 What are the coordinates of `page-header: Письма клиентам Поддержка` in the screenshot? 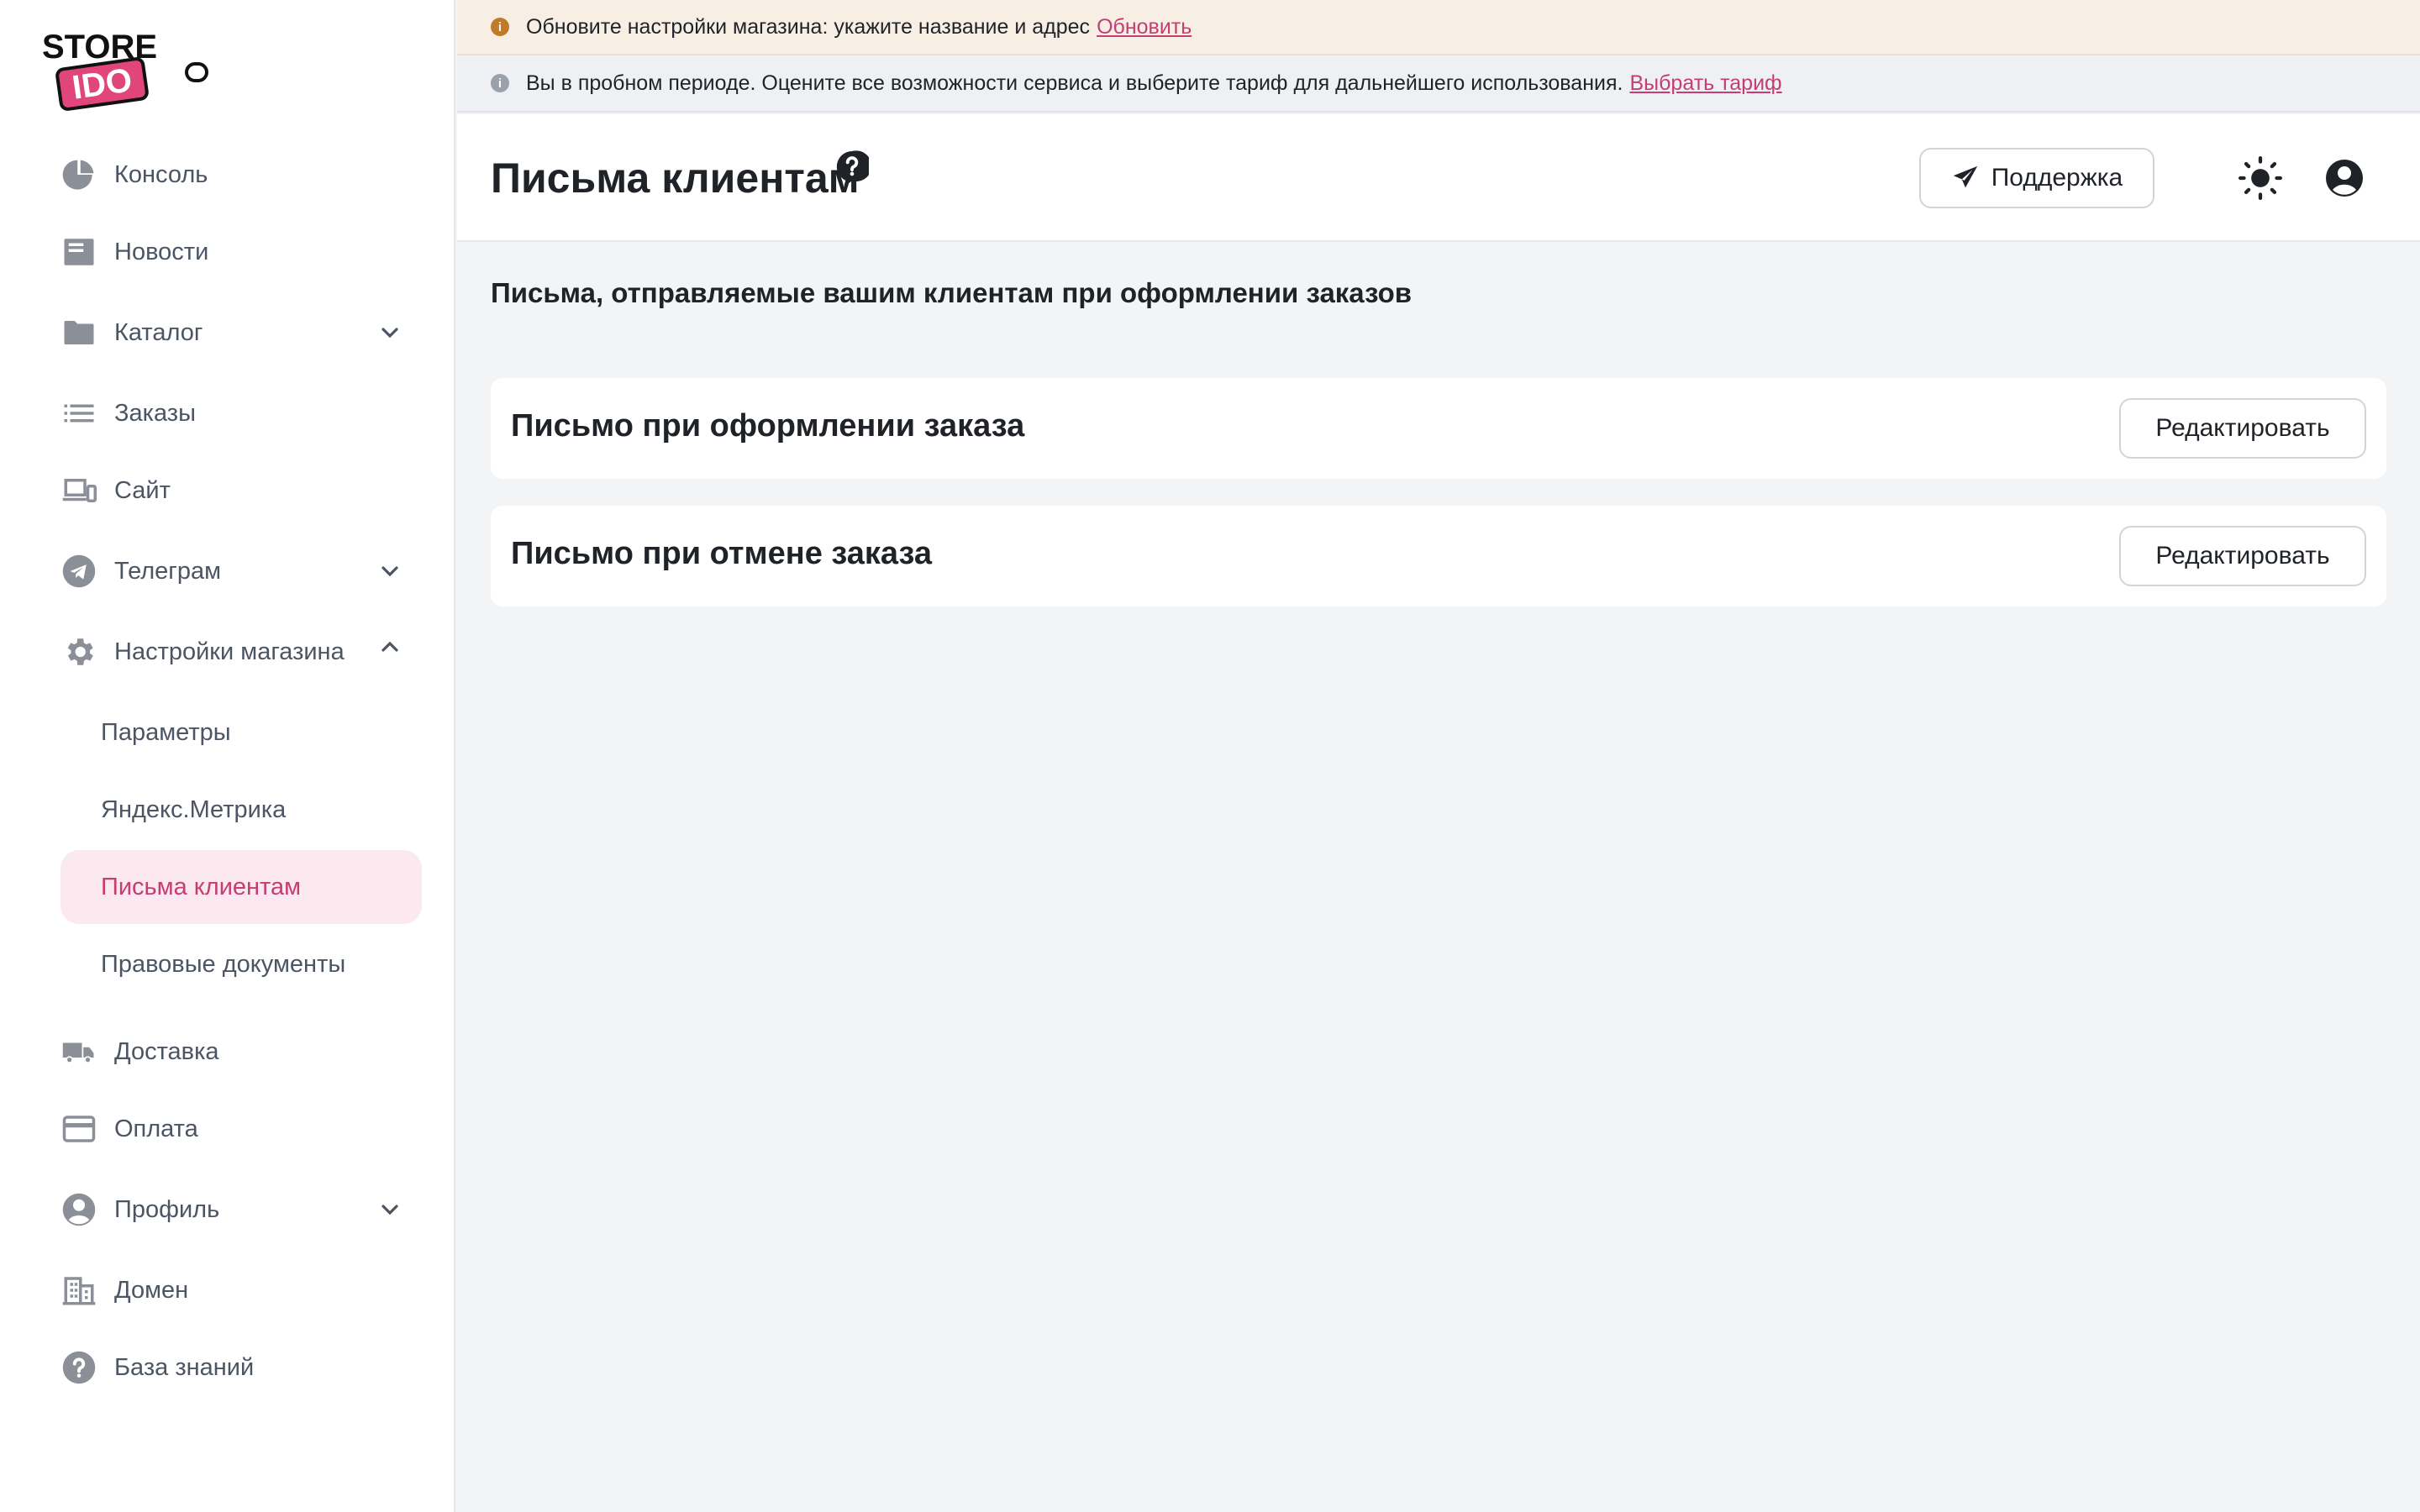 It's located at (1438, 178).